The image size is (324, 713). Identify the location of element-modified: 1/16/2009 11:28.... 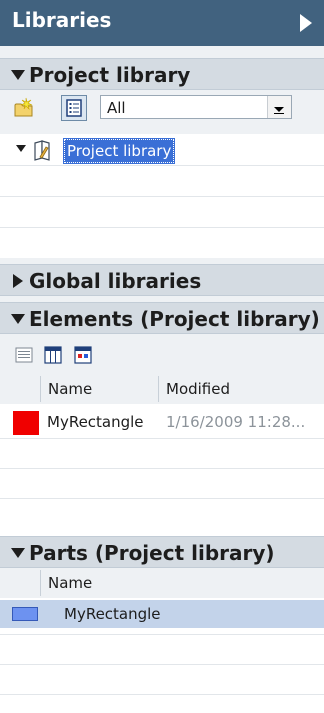
(236, 422).